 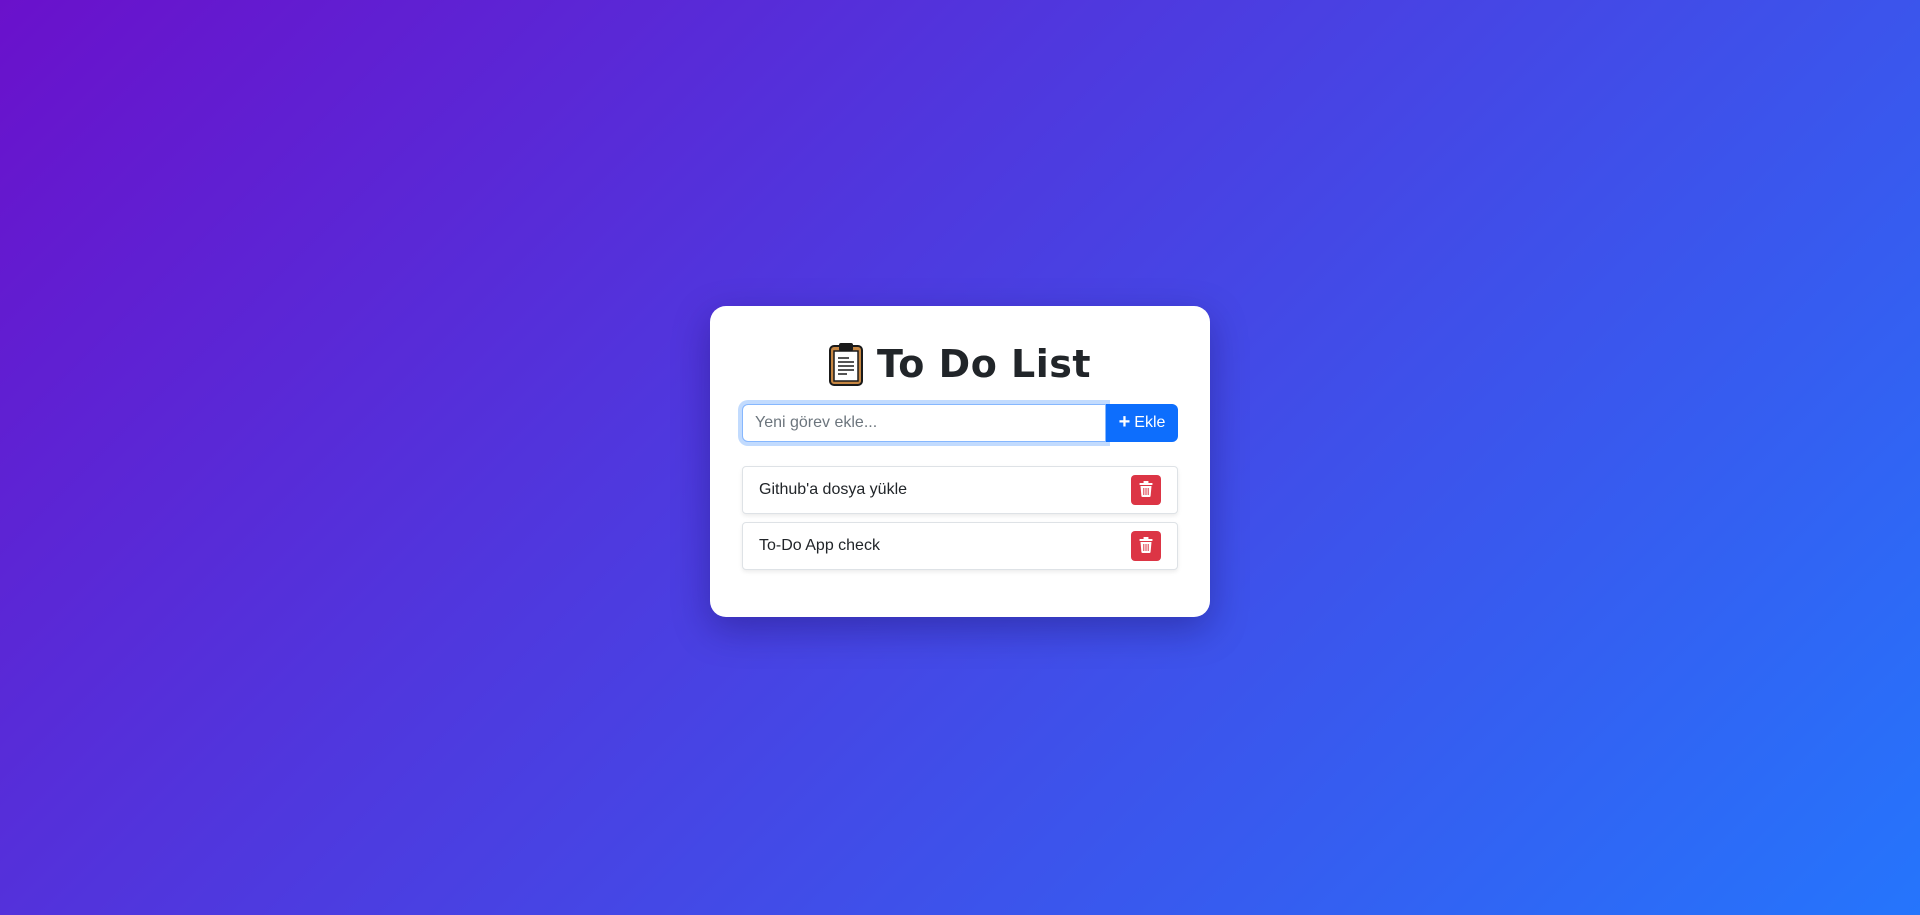 What do you see at coordinates (819, 545) in the screenshot?
I see `task-text: To-Do App check` at bounding box center [819, 545].